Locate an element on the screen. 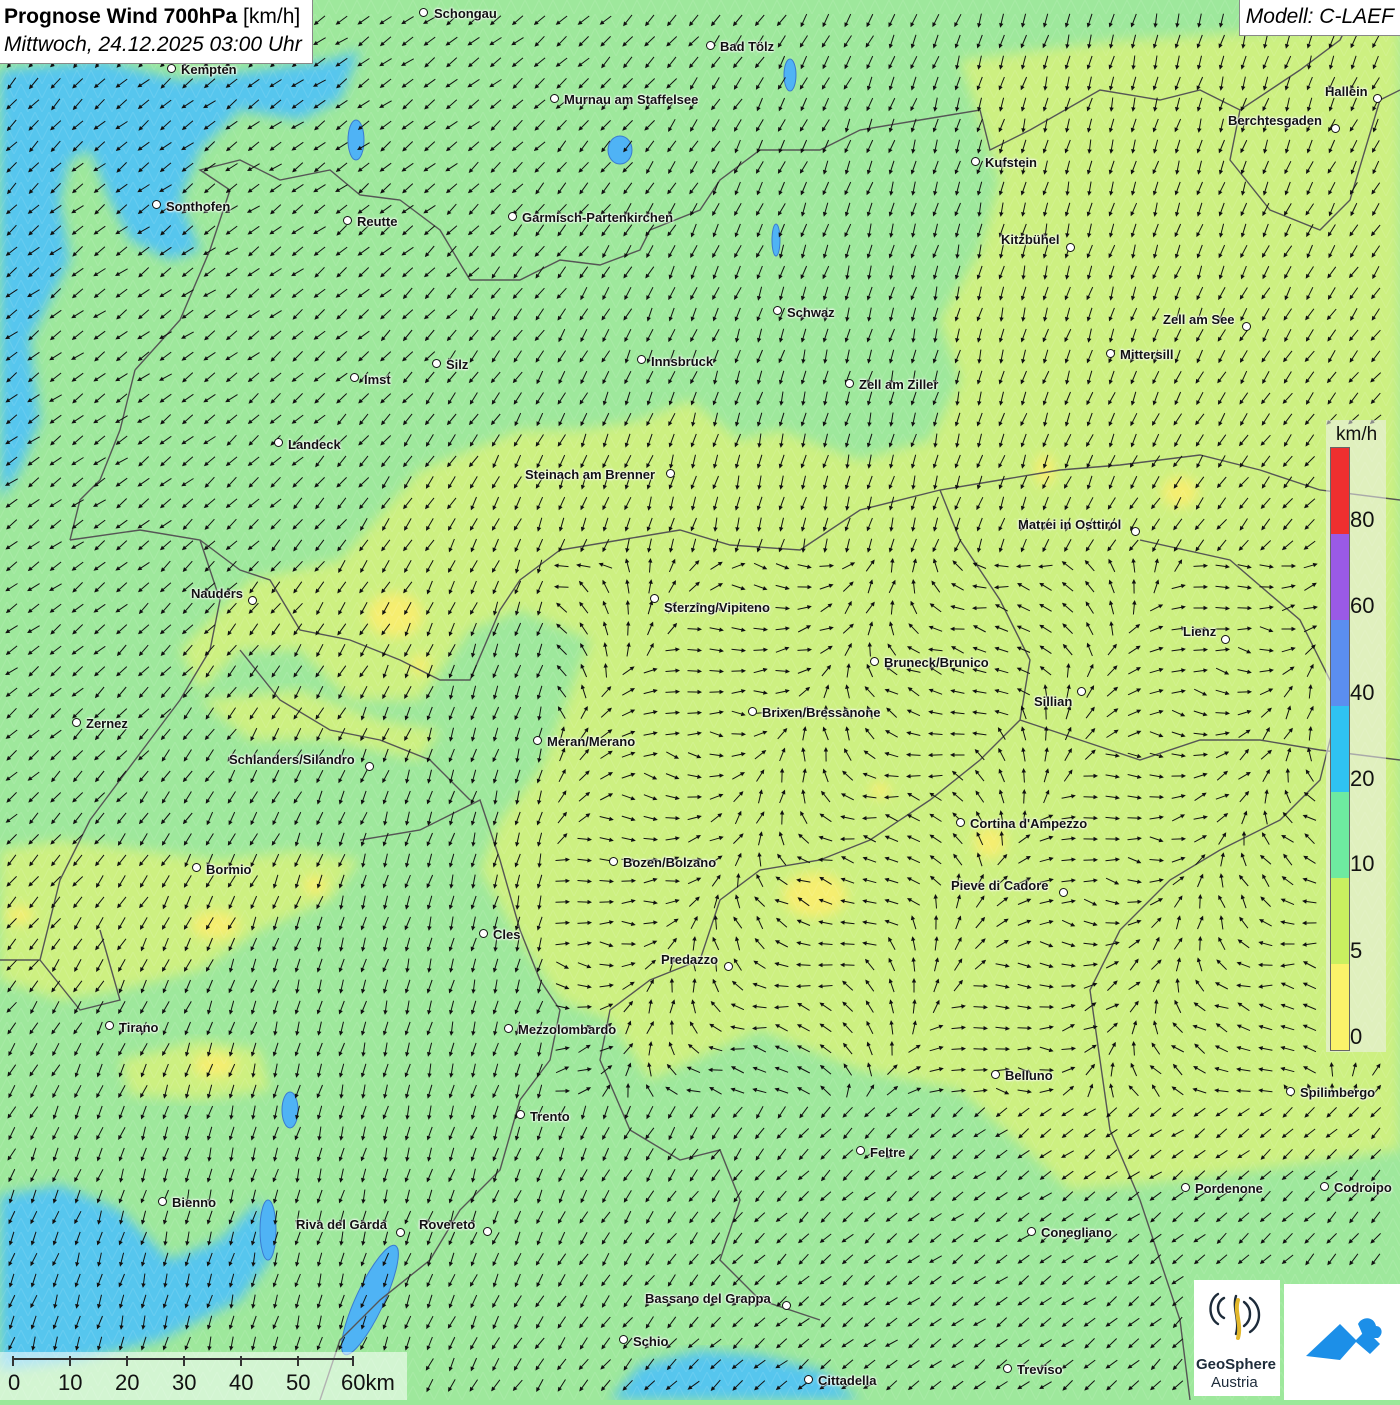 This screenshot has width=1400, height=1405. lake-ammersee is located at coordinates (620, 150).